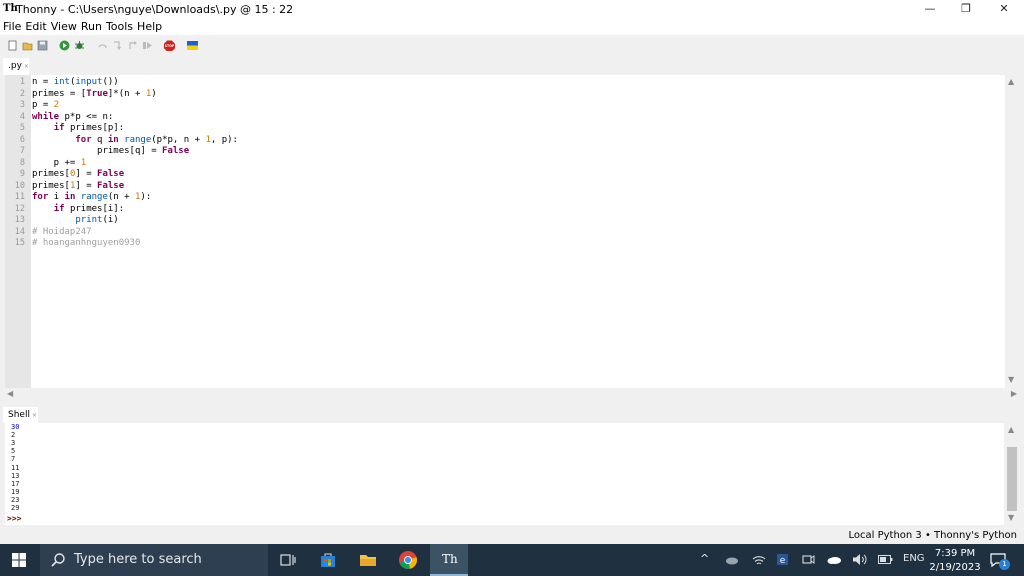 This screenshot has height=576, width=1024. What do you see at coordinates (79, 45) in the screenshot?
I see `debug-icon` at bounding box center [79, 45].